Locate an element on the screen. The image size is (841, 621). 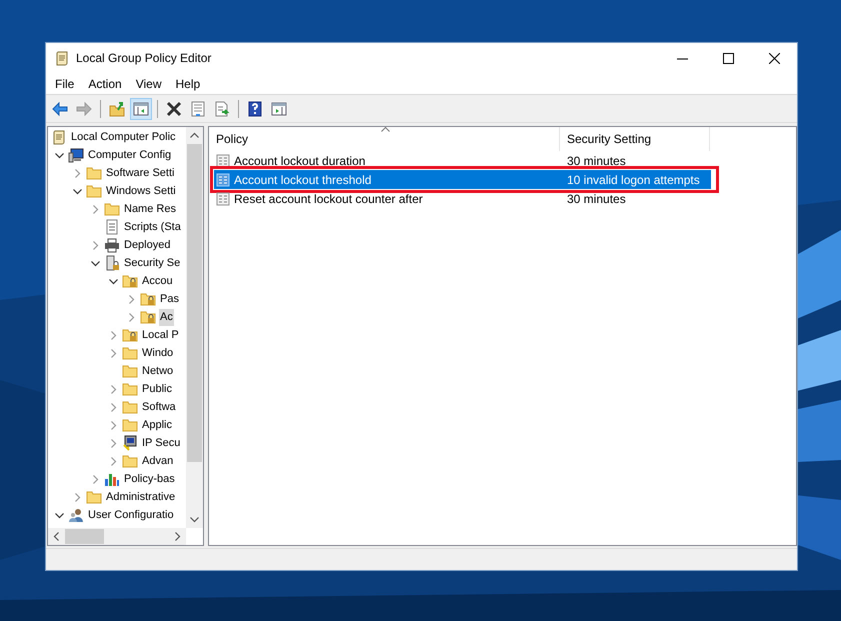
close-icon is located at coordinates (774, 58).